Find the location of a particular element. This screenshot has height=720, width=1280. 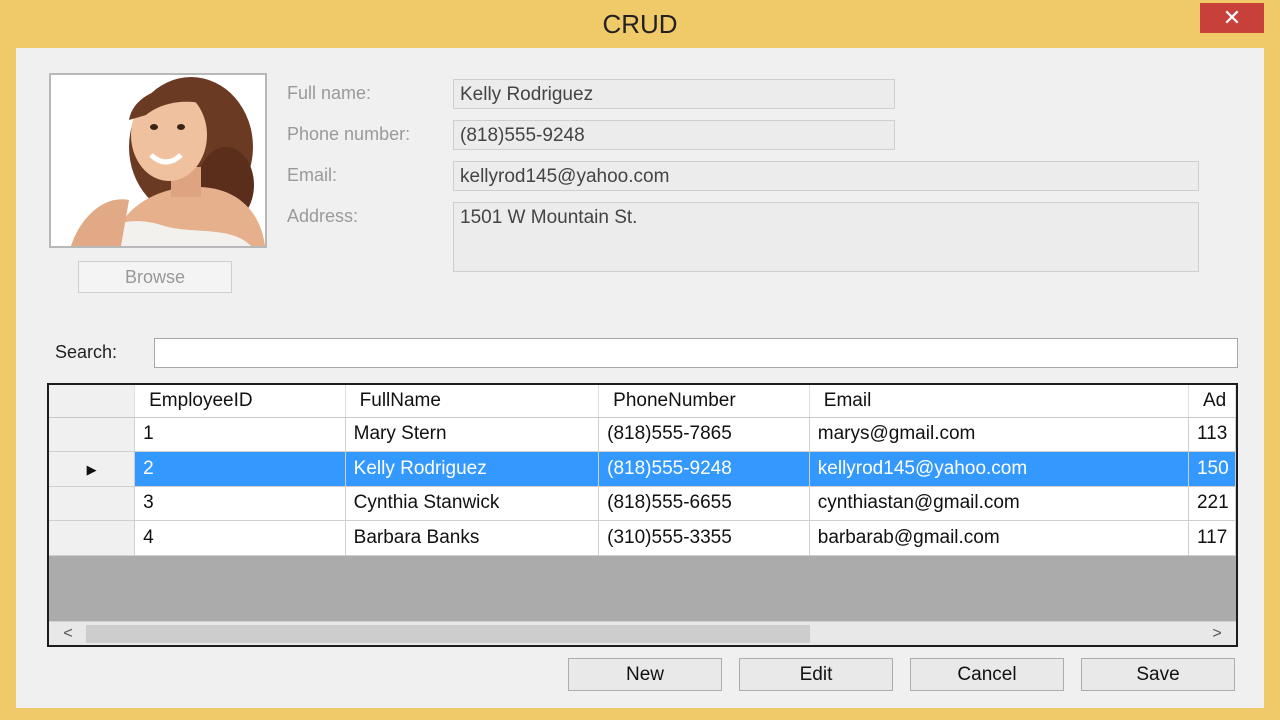

cell-address: 113 is located at coordinates (1212, 434).